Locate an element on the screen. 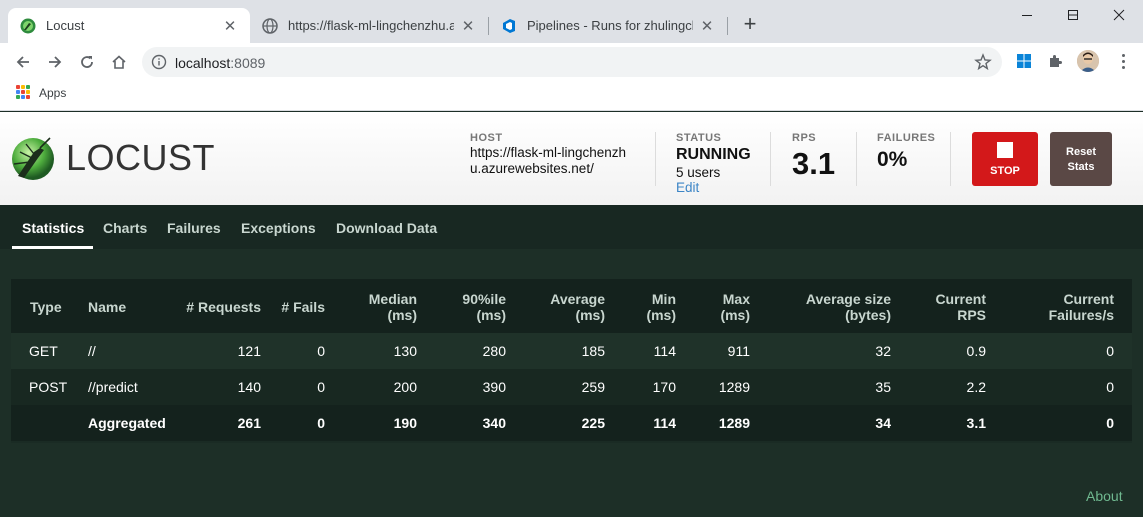 The width and height of the screenshot is (1143, 517). reset-stats-button: Reset Stats is located at coordinates (1081, 159).